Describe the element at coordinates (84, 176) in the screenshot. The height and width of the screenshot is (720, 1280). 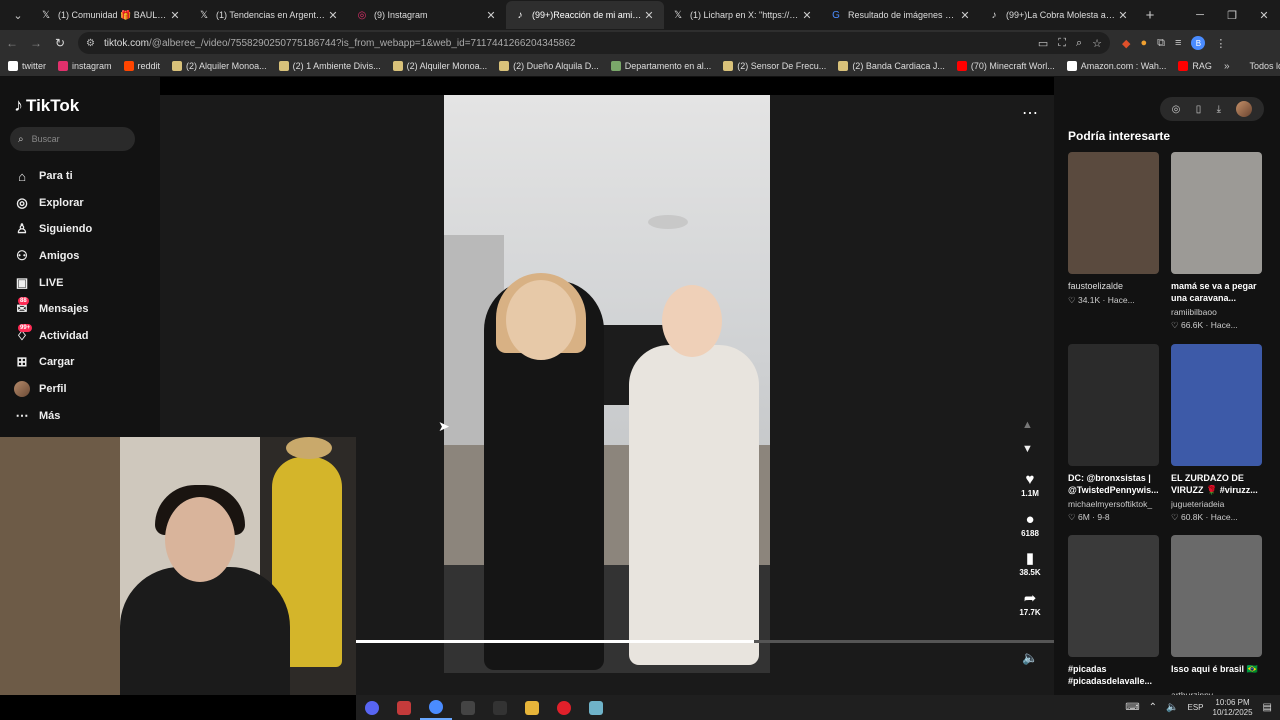
I see `sidebar-item-para-ti: ⌂ Para ti` at that location.